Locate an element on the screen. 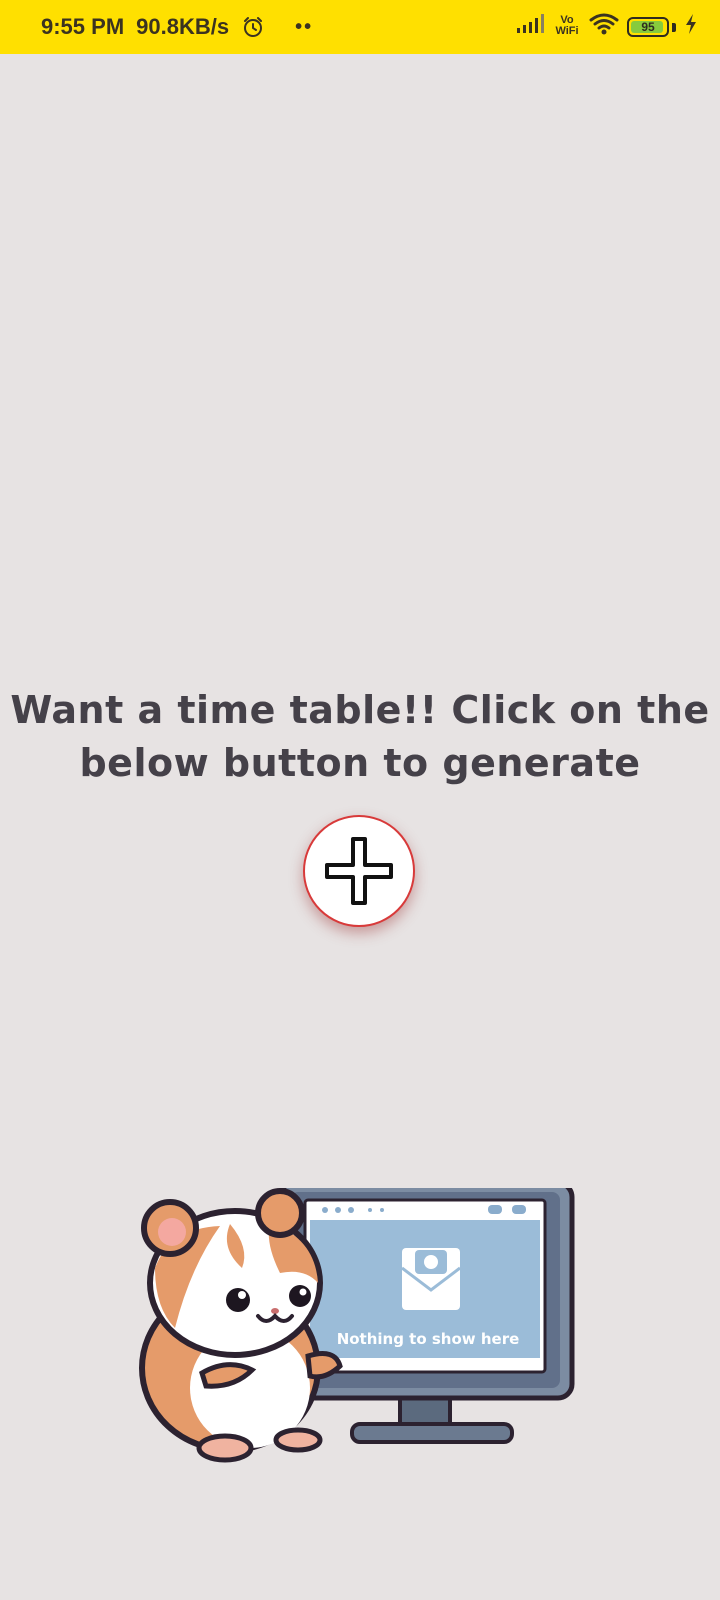 The width and height of the screenshot is (720, 1600). prompt-line-2: below button to generate is located at coordinates (360, 763).